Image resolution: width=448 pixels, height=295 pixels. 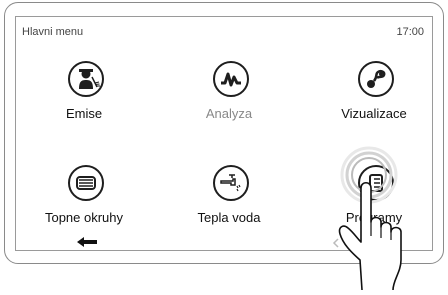 What do you see at coordinates (87, 242) in the screenshot?
I see `back-arrow-icon` at bounding box center [87, 242].